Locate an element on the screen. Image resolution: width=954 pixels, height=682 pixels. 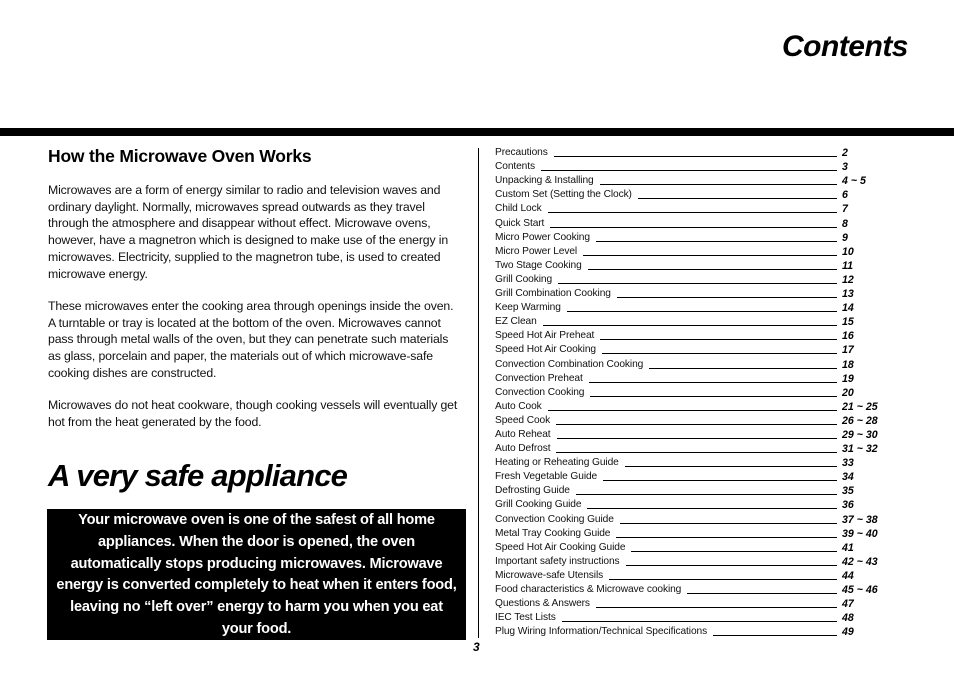
toc-entry-page: 3 is located at coordinates (845, 167).